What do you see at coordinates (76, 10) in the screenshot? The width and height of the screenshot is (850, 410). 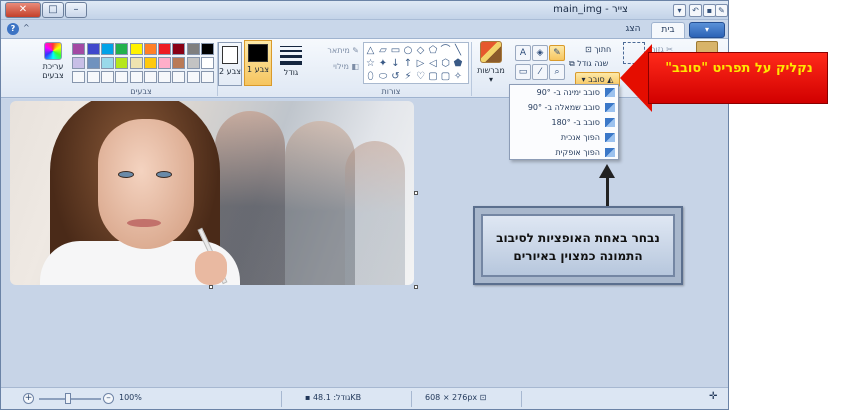 I see `minimize-button: –` at bounding box center [76, 10].